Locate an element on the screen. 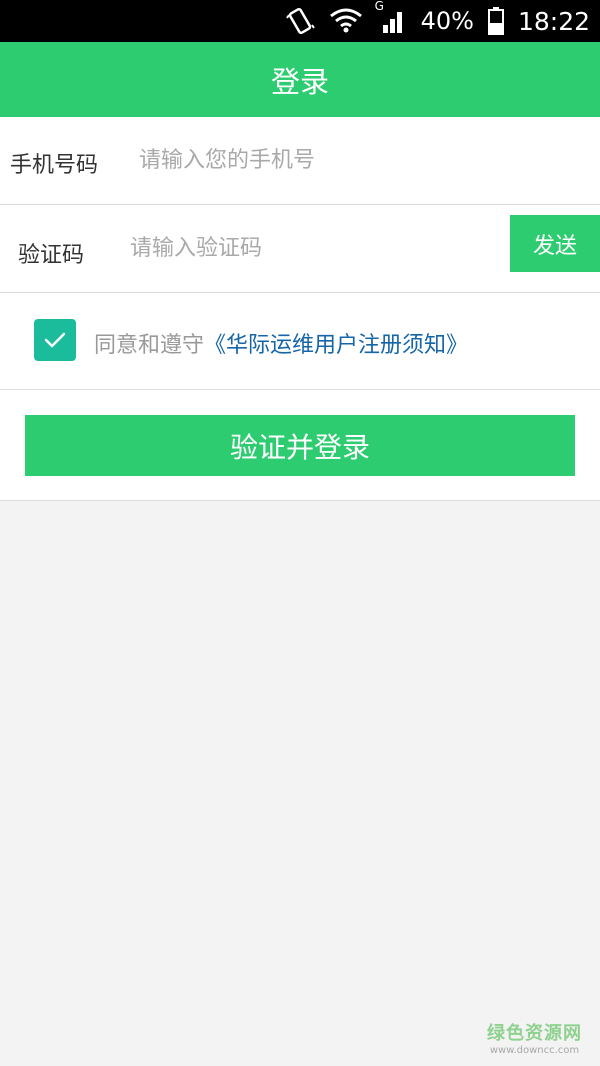 This screenshot has height=1066, width=600. watermark: 绿色资源网 www.downcc.com is located at coordinates (534, 1037).